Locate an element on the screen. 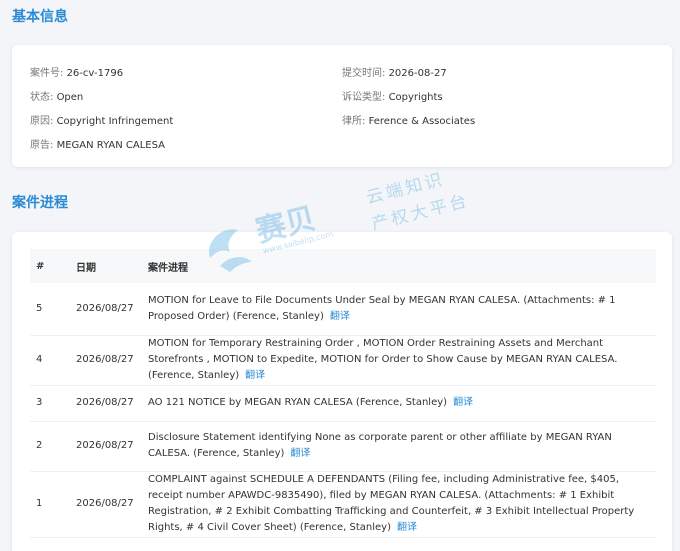  plaintiff: 原告: MEGAN RYAN CALESA is located at coordinates (97, 143).